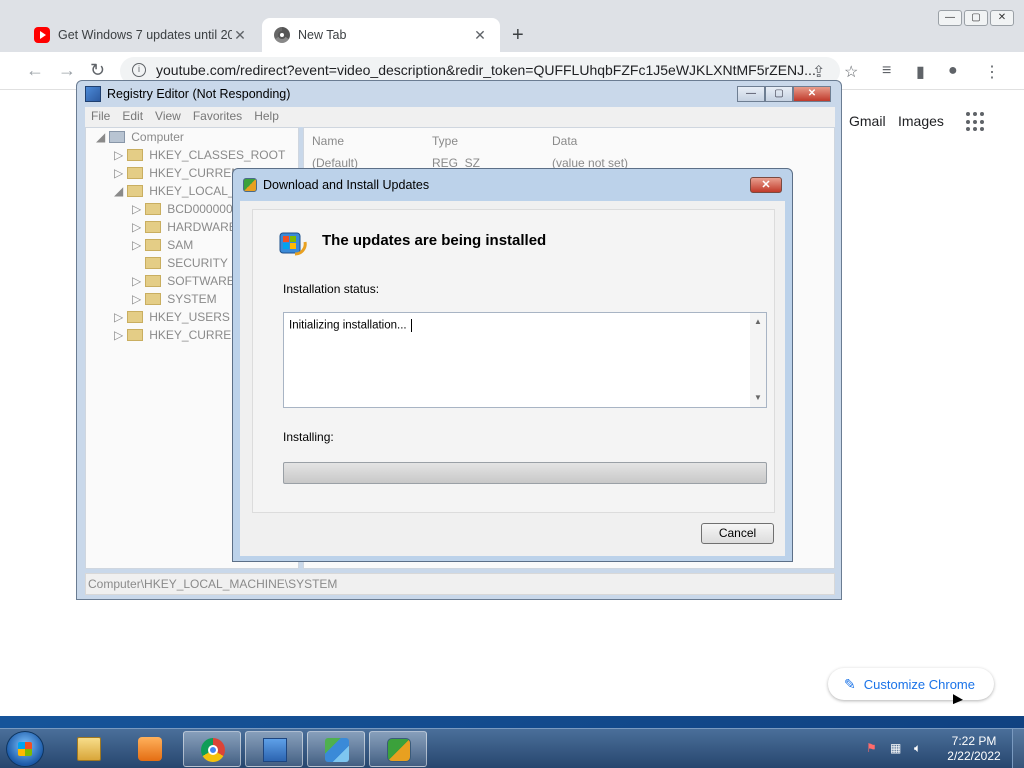 Image resolution: width=1024 pixels, height=768 pixels. What do you see at coordinates (974, 756) in the screenshot?
I see `clock-date: 2/22/2022` at bounding box center [974, 756].